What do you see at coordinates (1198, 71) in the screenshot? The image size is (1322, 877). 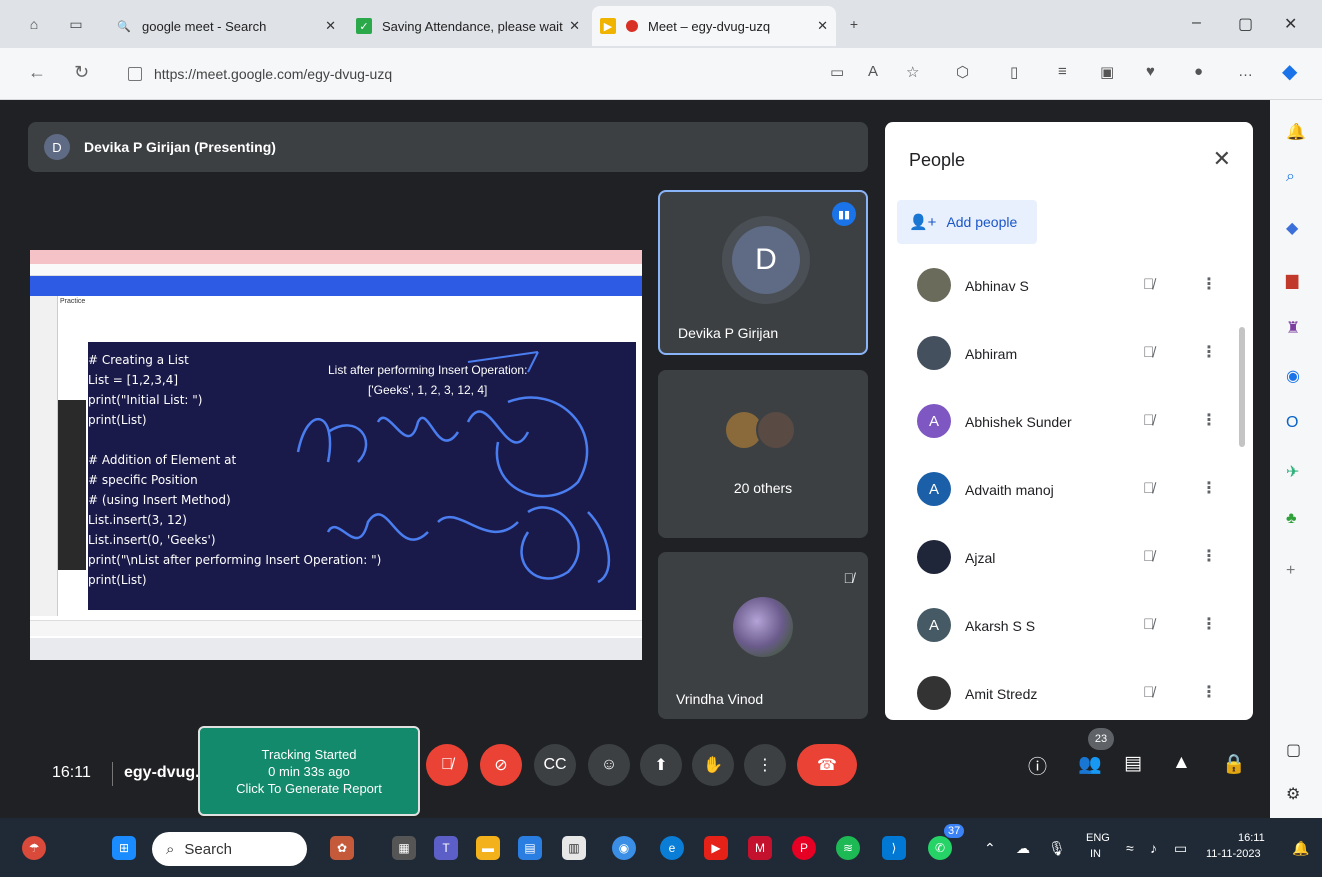 I see `profile-icon: ●` at bounding box center [1198, 71].